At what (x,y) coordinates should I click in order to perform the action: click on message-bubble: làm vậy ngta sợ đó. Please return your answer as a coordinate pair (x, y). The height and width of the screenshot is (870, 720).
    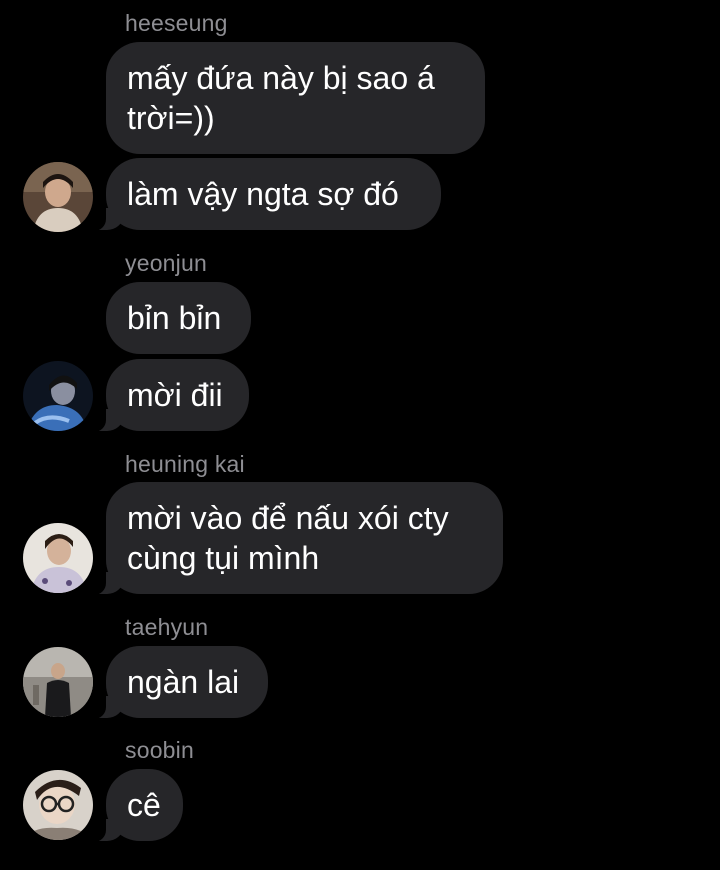
    Looking at the image, I should click on (260, 194).